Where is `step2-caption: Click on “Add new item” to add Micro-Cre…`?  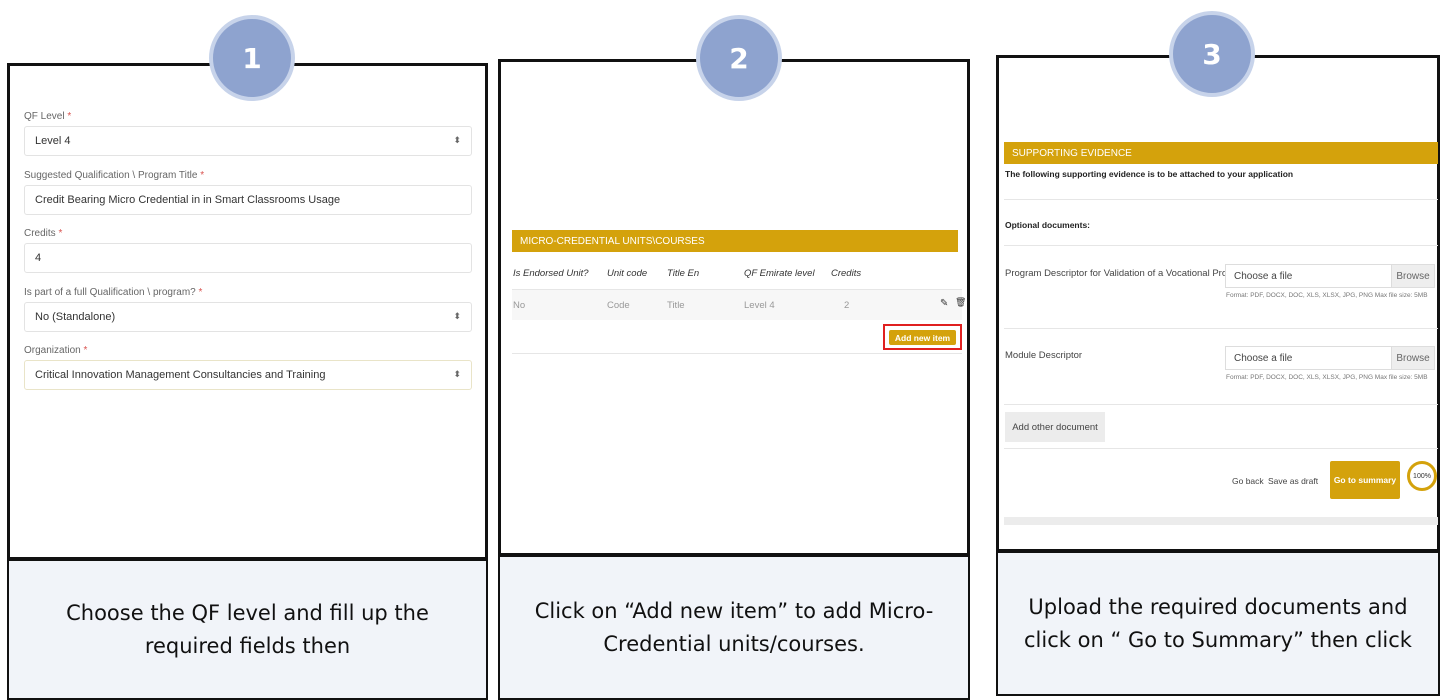 step2-caption: Click on “Add new item” to add Micro-Cre… is located at coordinates (734, 627).